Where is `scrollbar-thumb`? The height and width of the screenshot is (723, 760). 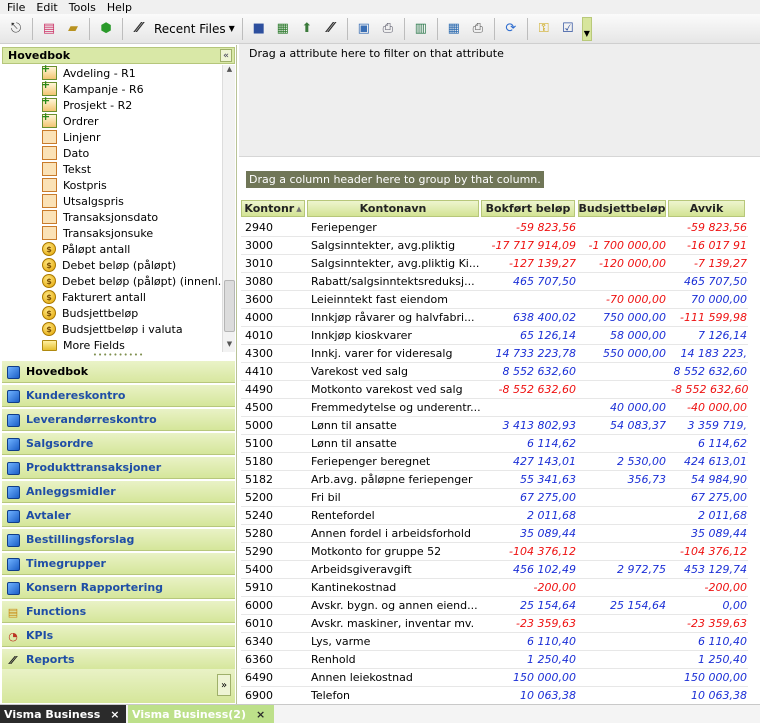 scrollbar-thumb is located at coordinates (229, 306).